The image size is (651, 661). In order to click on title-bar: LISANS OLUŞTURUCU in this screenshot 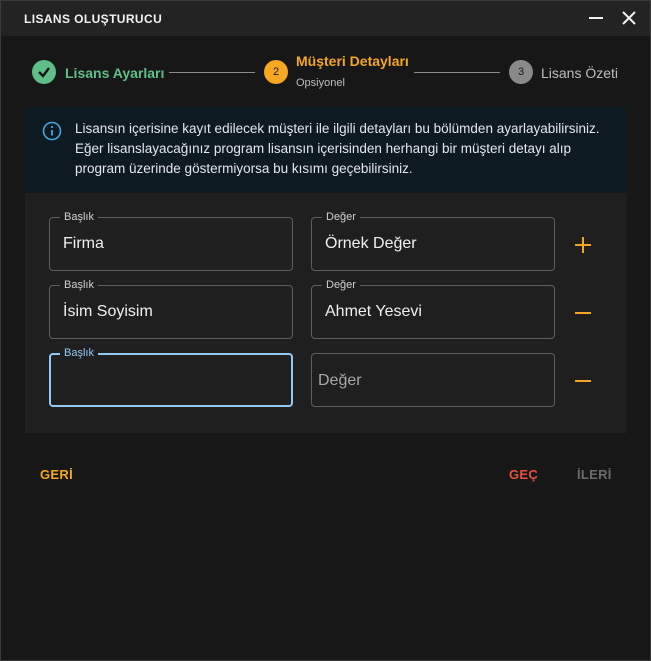, I will do `click(325, 18)`.